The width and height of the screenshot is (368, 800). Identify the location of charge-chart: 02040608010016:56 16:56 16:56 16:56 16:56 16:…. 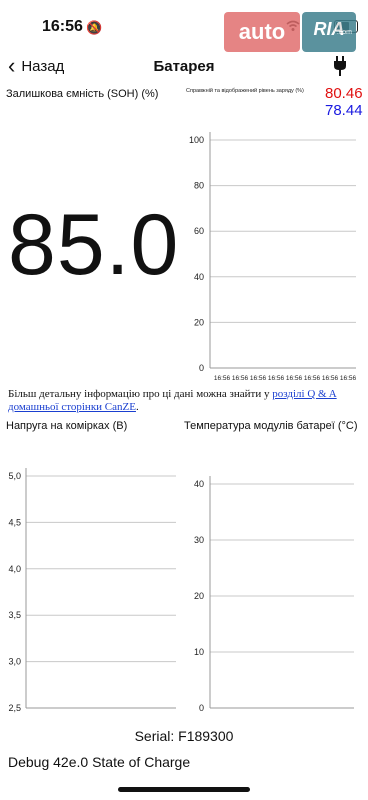
(273, 257).